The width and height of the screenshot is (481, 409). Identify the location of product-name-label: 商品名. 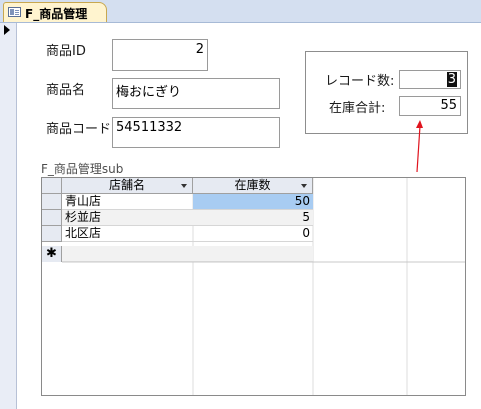
(66, 90).